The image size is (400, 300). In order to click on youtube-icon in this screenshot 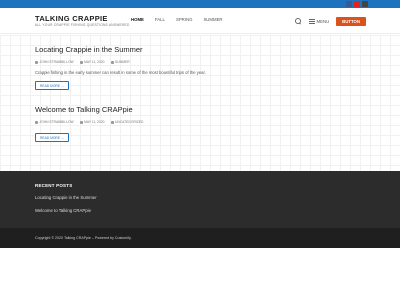, I will do `click(357, 4)`.